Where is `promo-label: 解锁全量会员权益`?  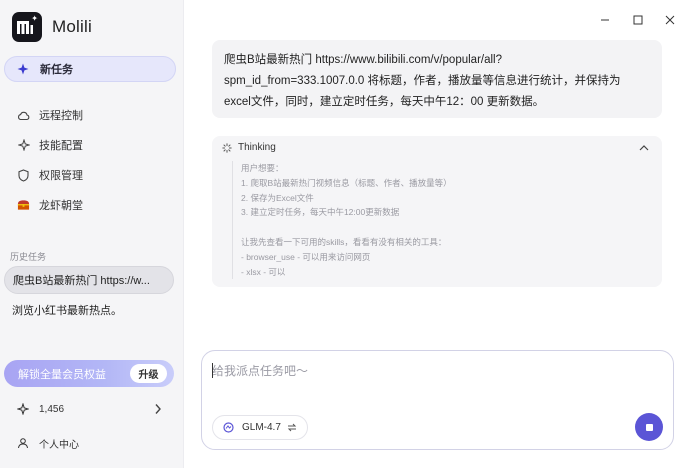
promo-label: 解锁全量会员权益 is located at coordinates (62, 374).